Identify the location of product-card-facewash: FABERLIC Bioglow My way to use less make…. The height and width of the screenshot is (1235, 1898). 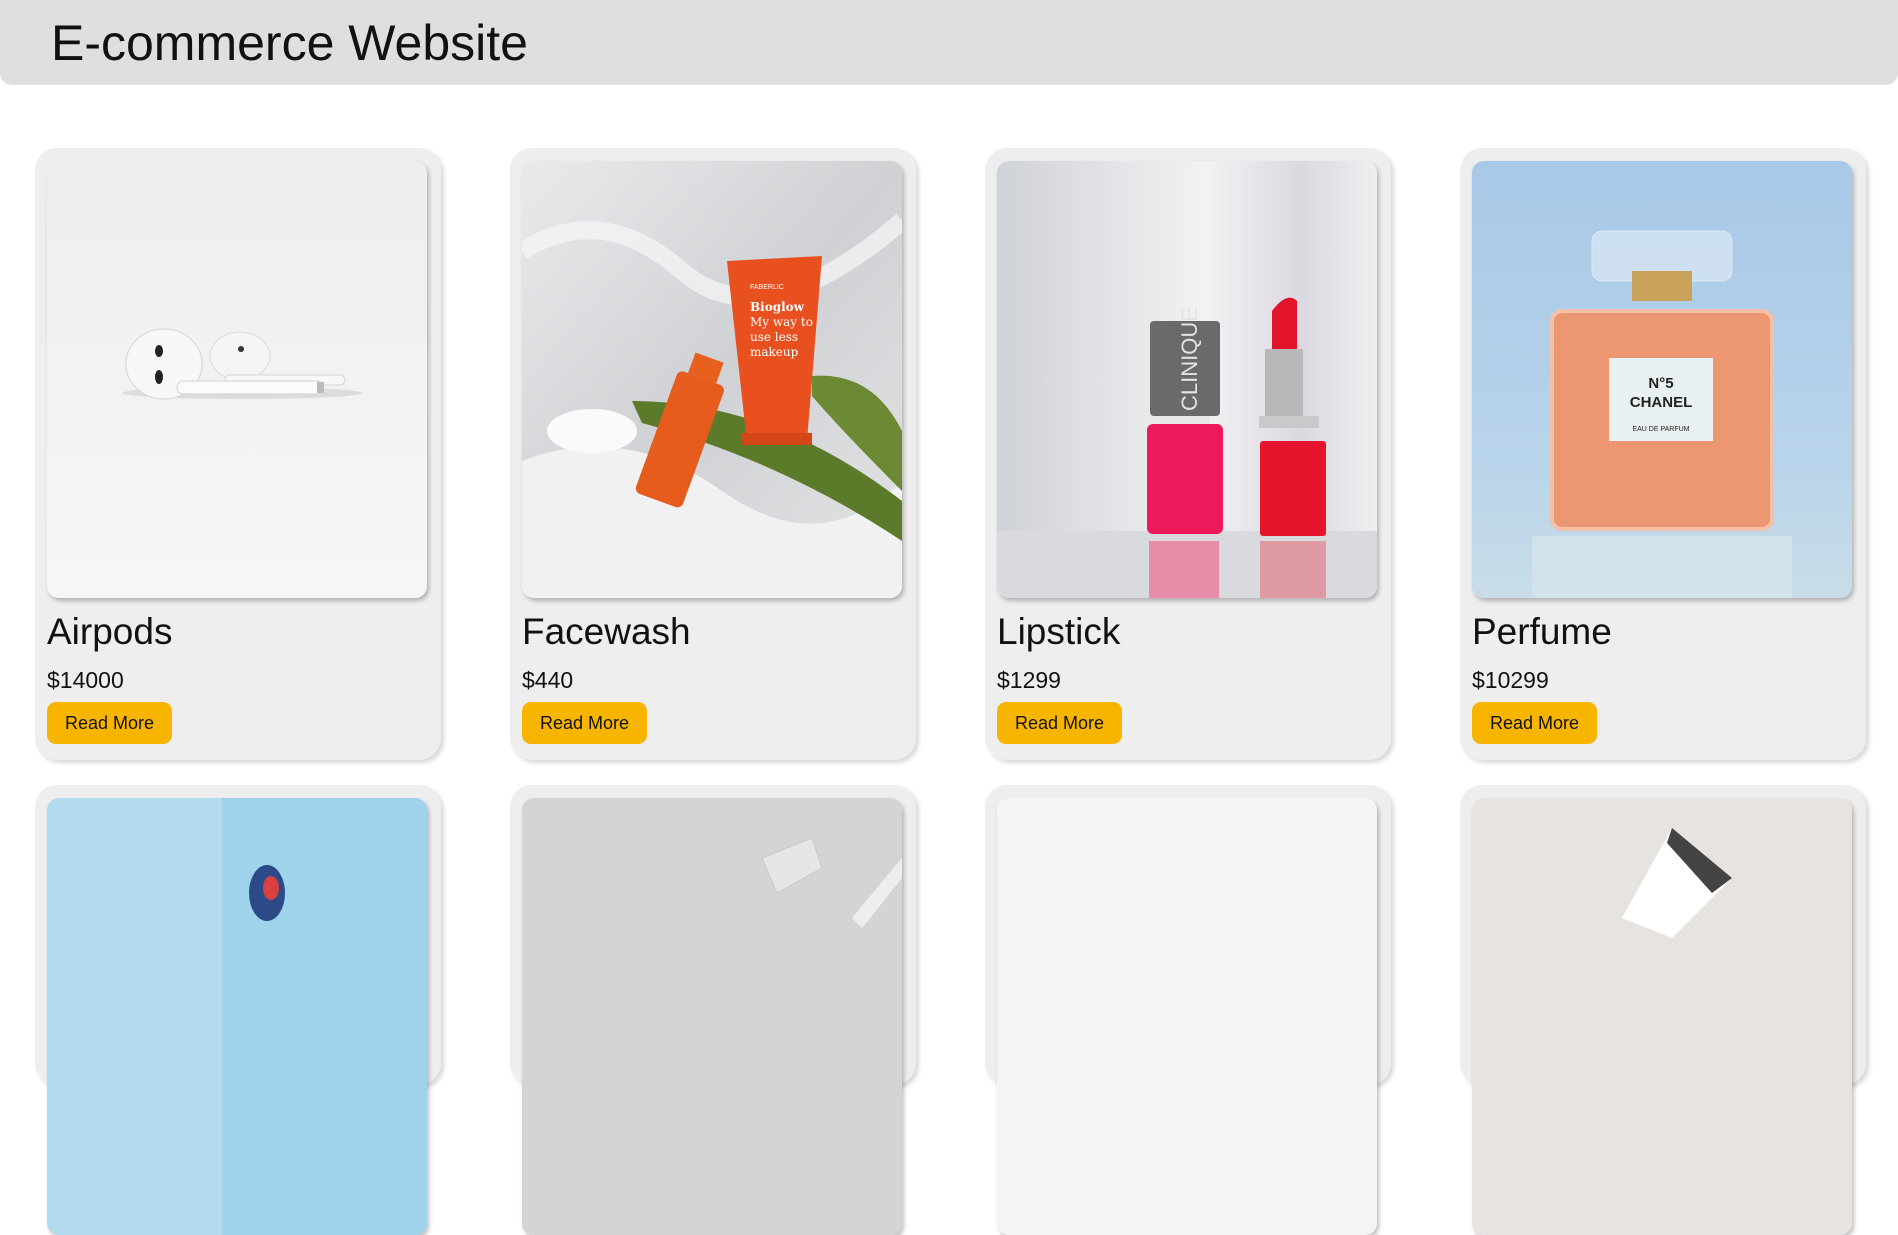
(713, 454).